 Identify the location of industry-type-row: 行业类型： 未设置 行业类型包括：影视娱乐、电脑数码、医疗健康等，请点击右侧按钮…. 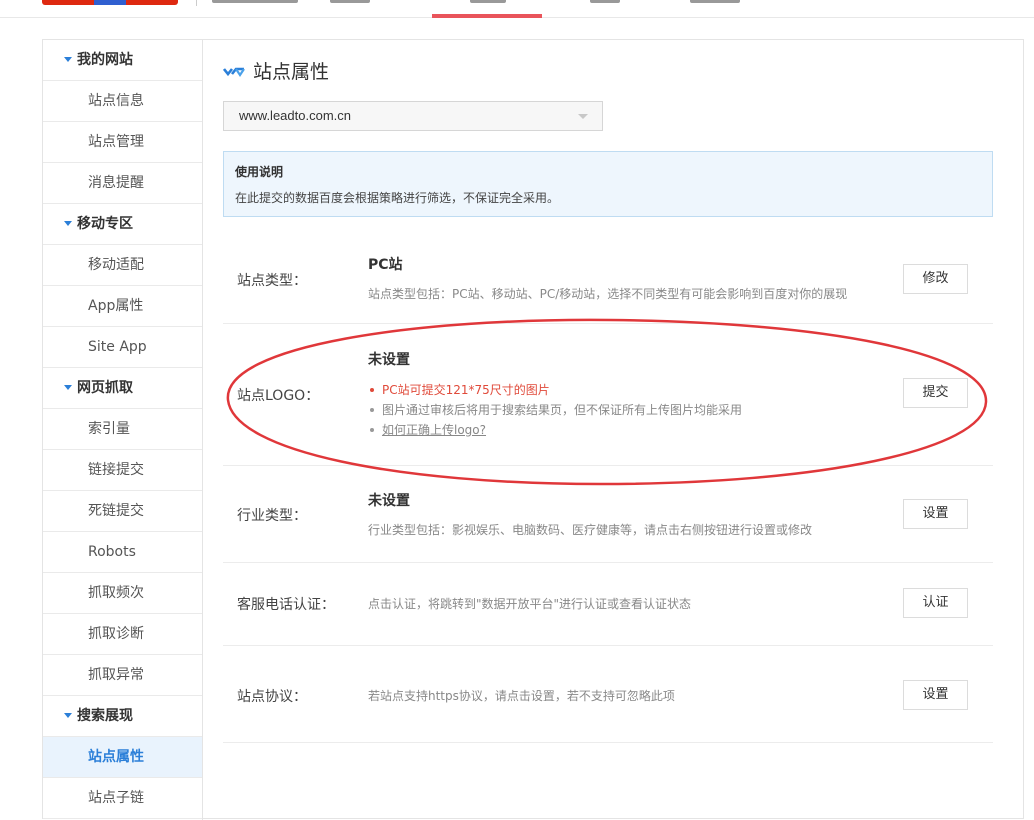
(608, 514).